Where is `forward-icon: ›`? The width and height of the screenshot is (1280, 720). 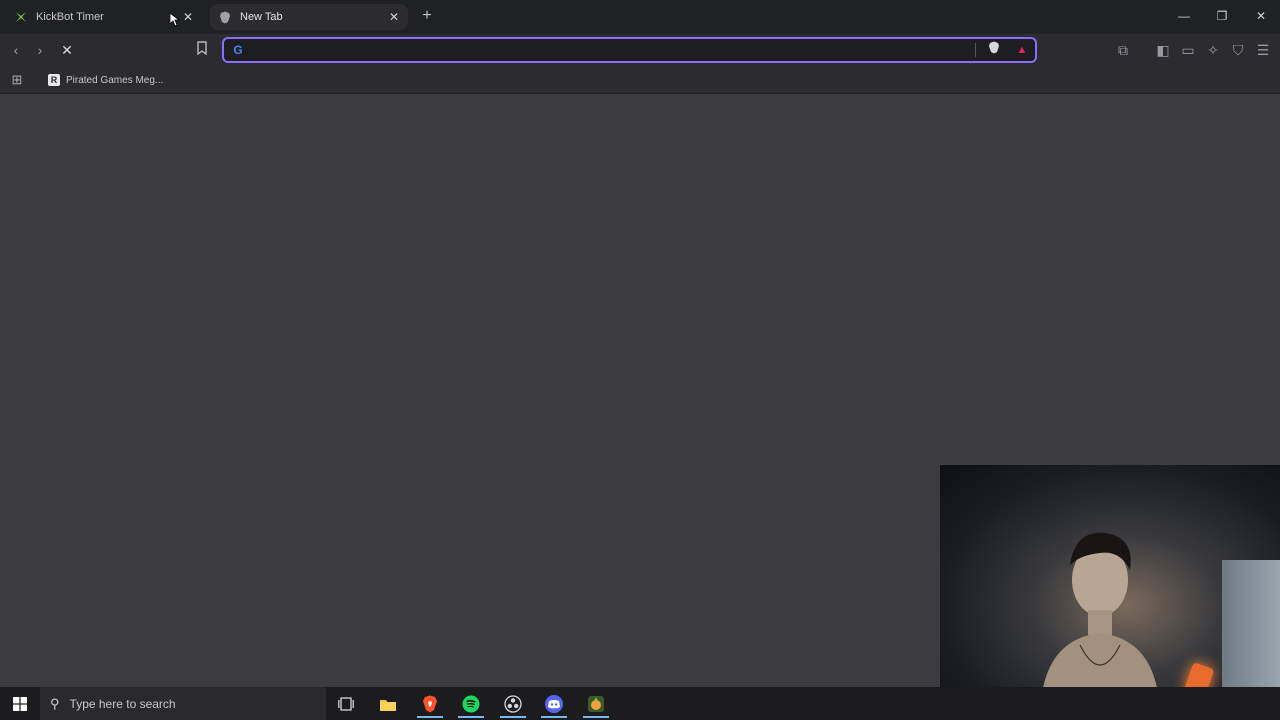
forward-icon: › is located at coordinates (40, 50).